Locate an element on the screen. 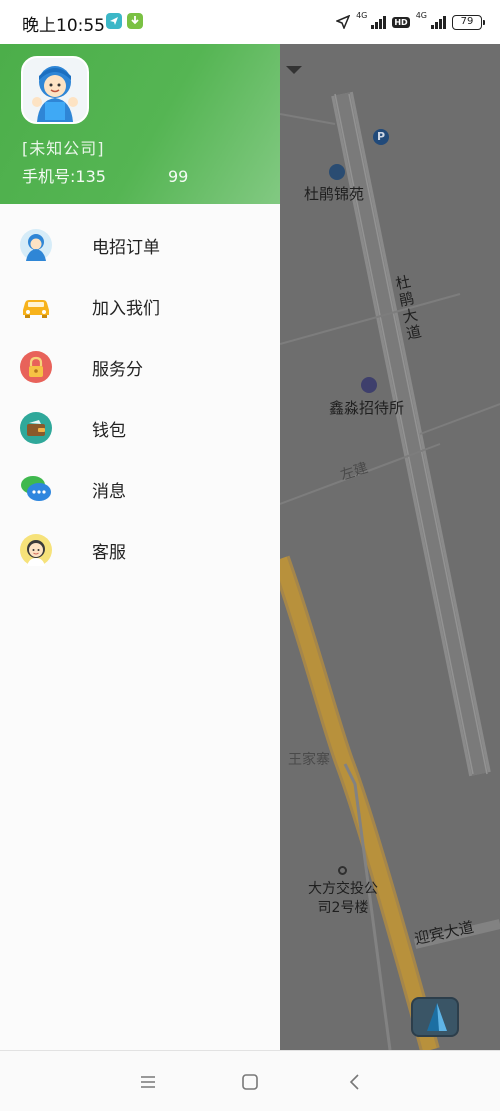 The height and width of the screenshot is (1111, 500). menu-item-label: 客服 is located at coordinates (109, 552).